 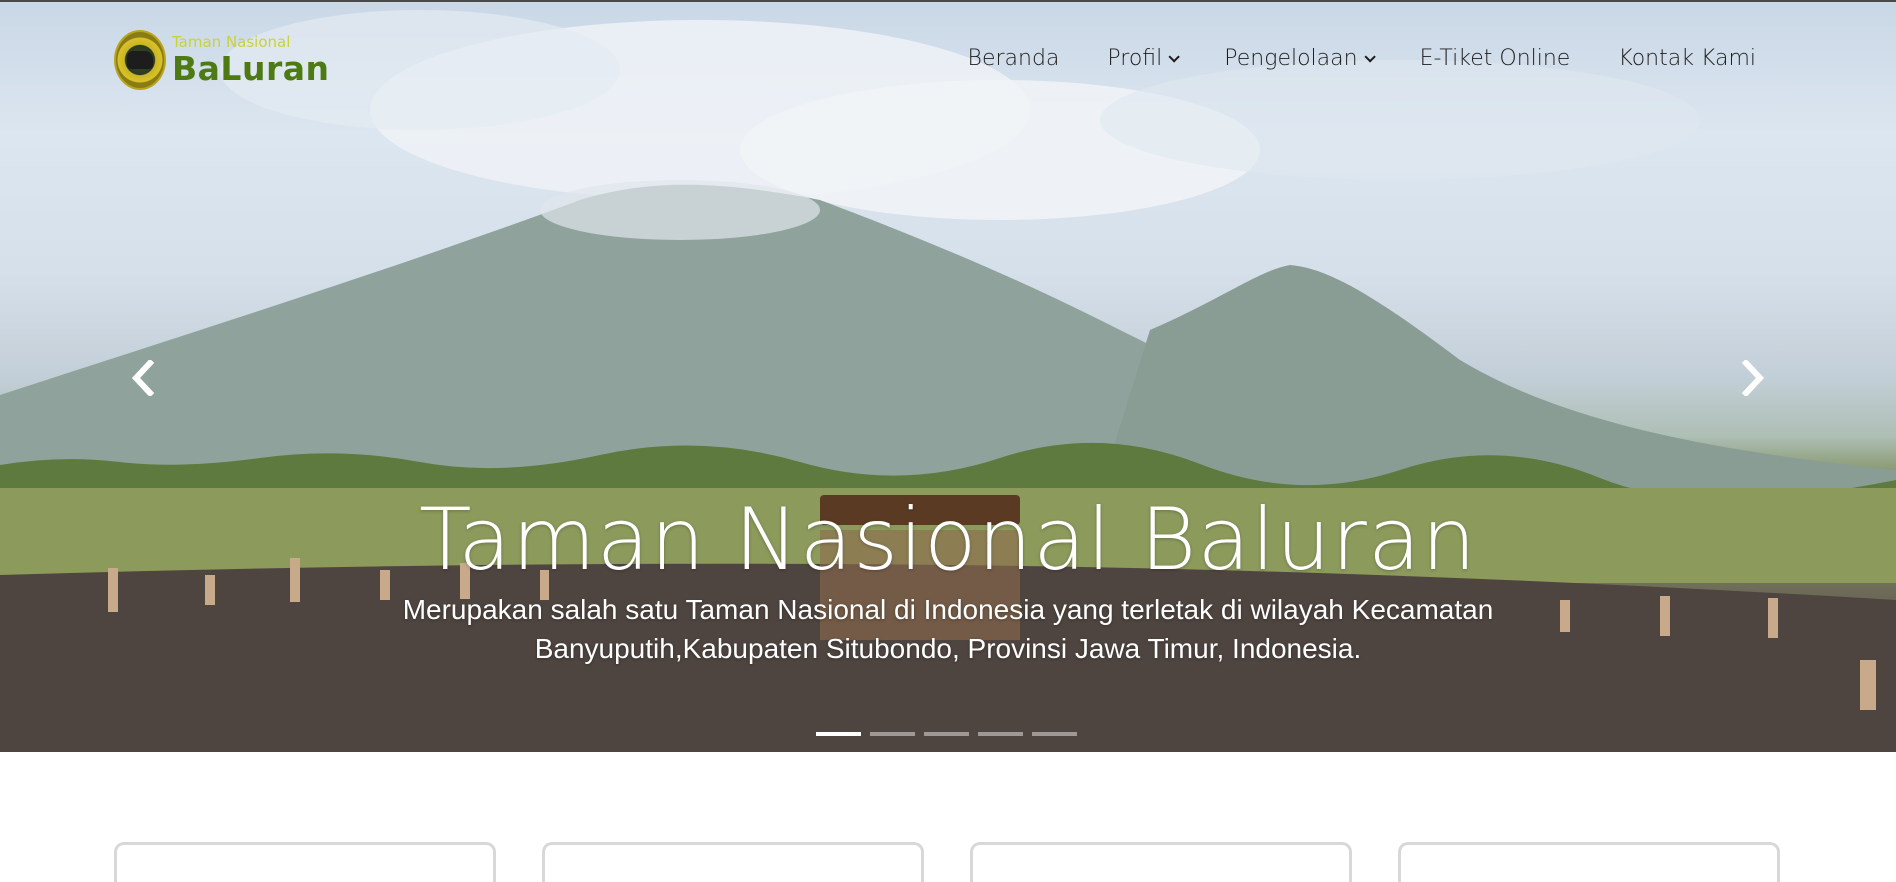 I want to click on nav-item-profil: Profil, so click(x=1144, y=58).